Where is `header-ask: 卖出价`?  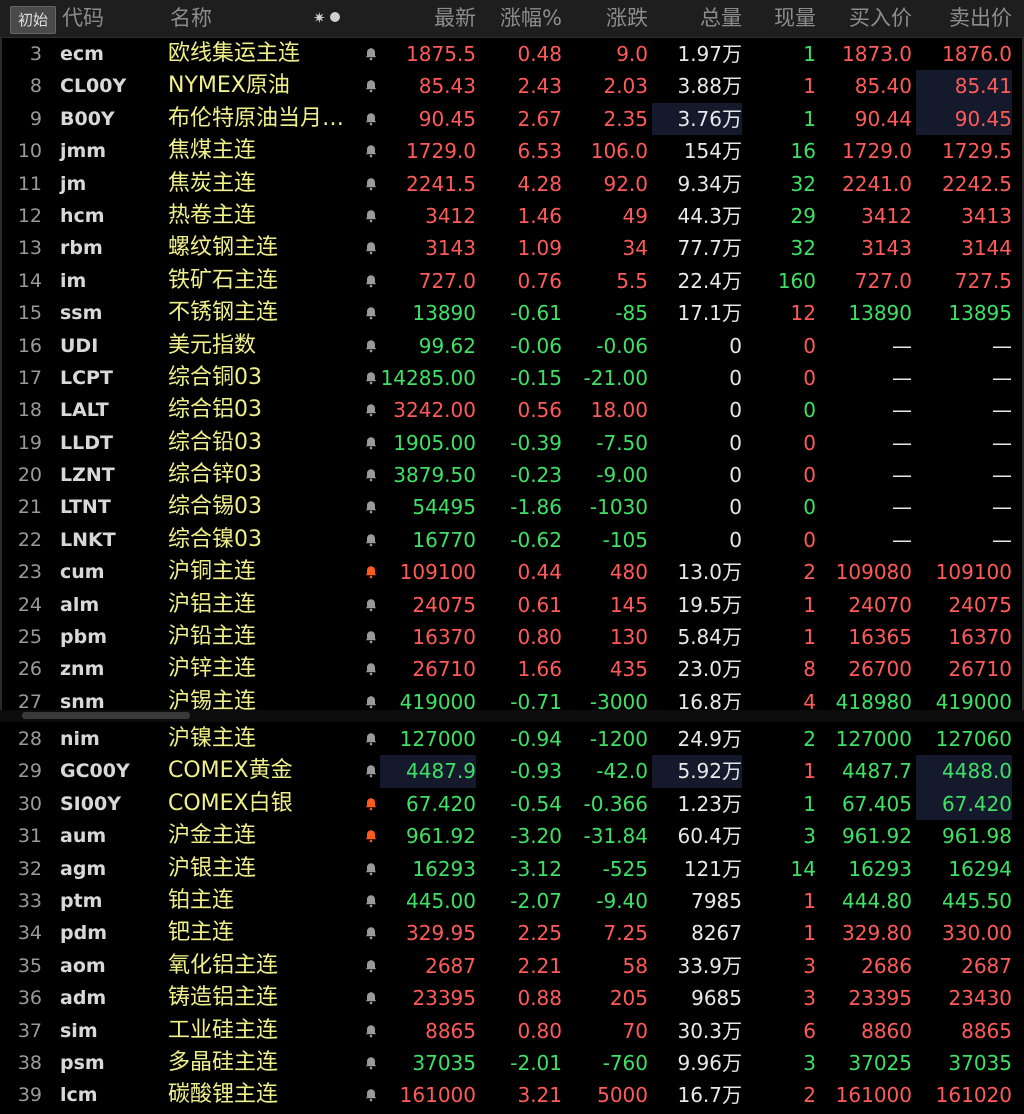
header-ask: 卖出价 is located at coordinates (964, 18).